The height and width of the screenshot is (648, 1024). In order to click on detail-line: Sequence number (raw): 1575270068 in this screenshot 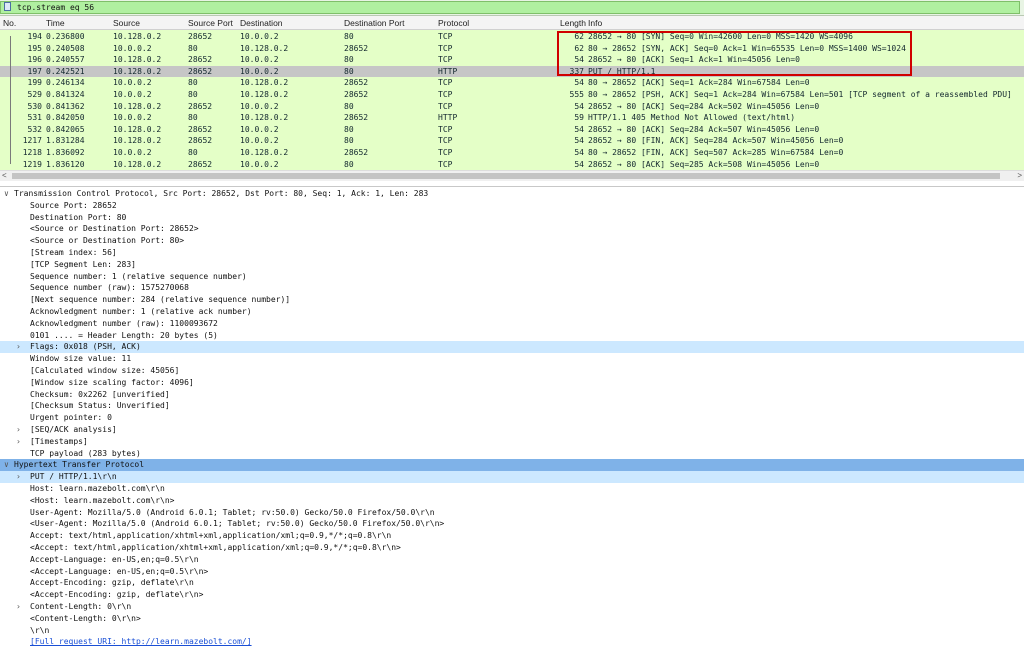, I will do `click(512, 288)`.